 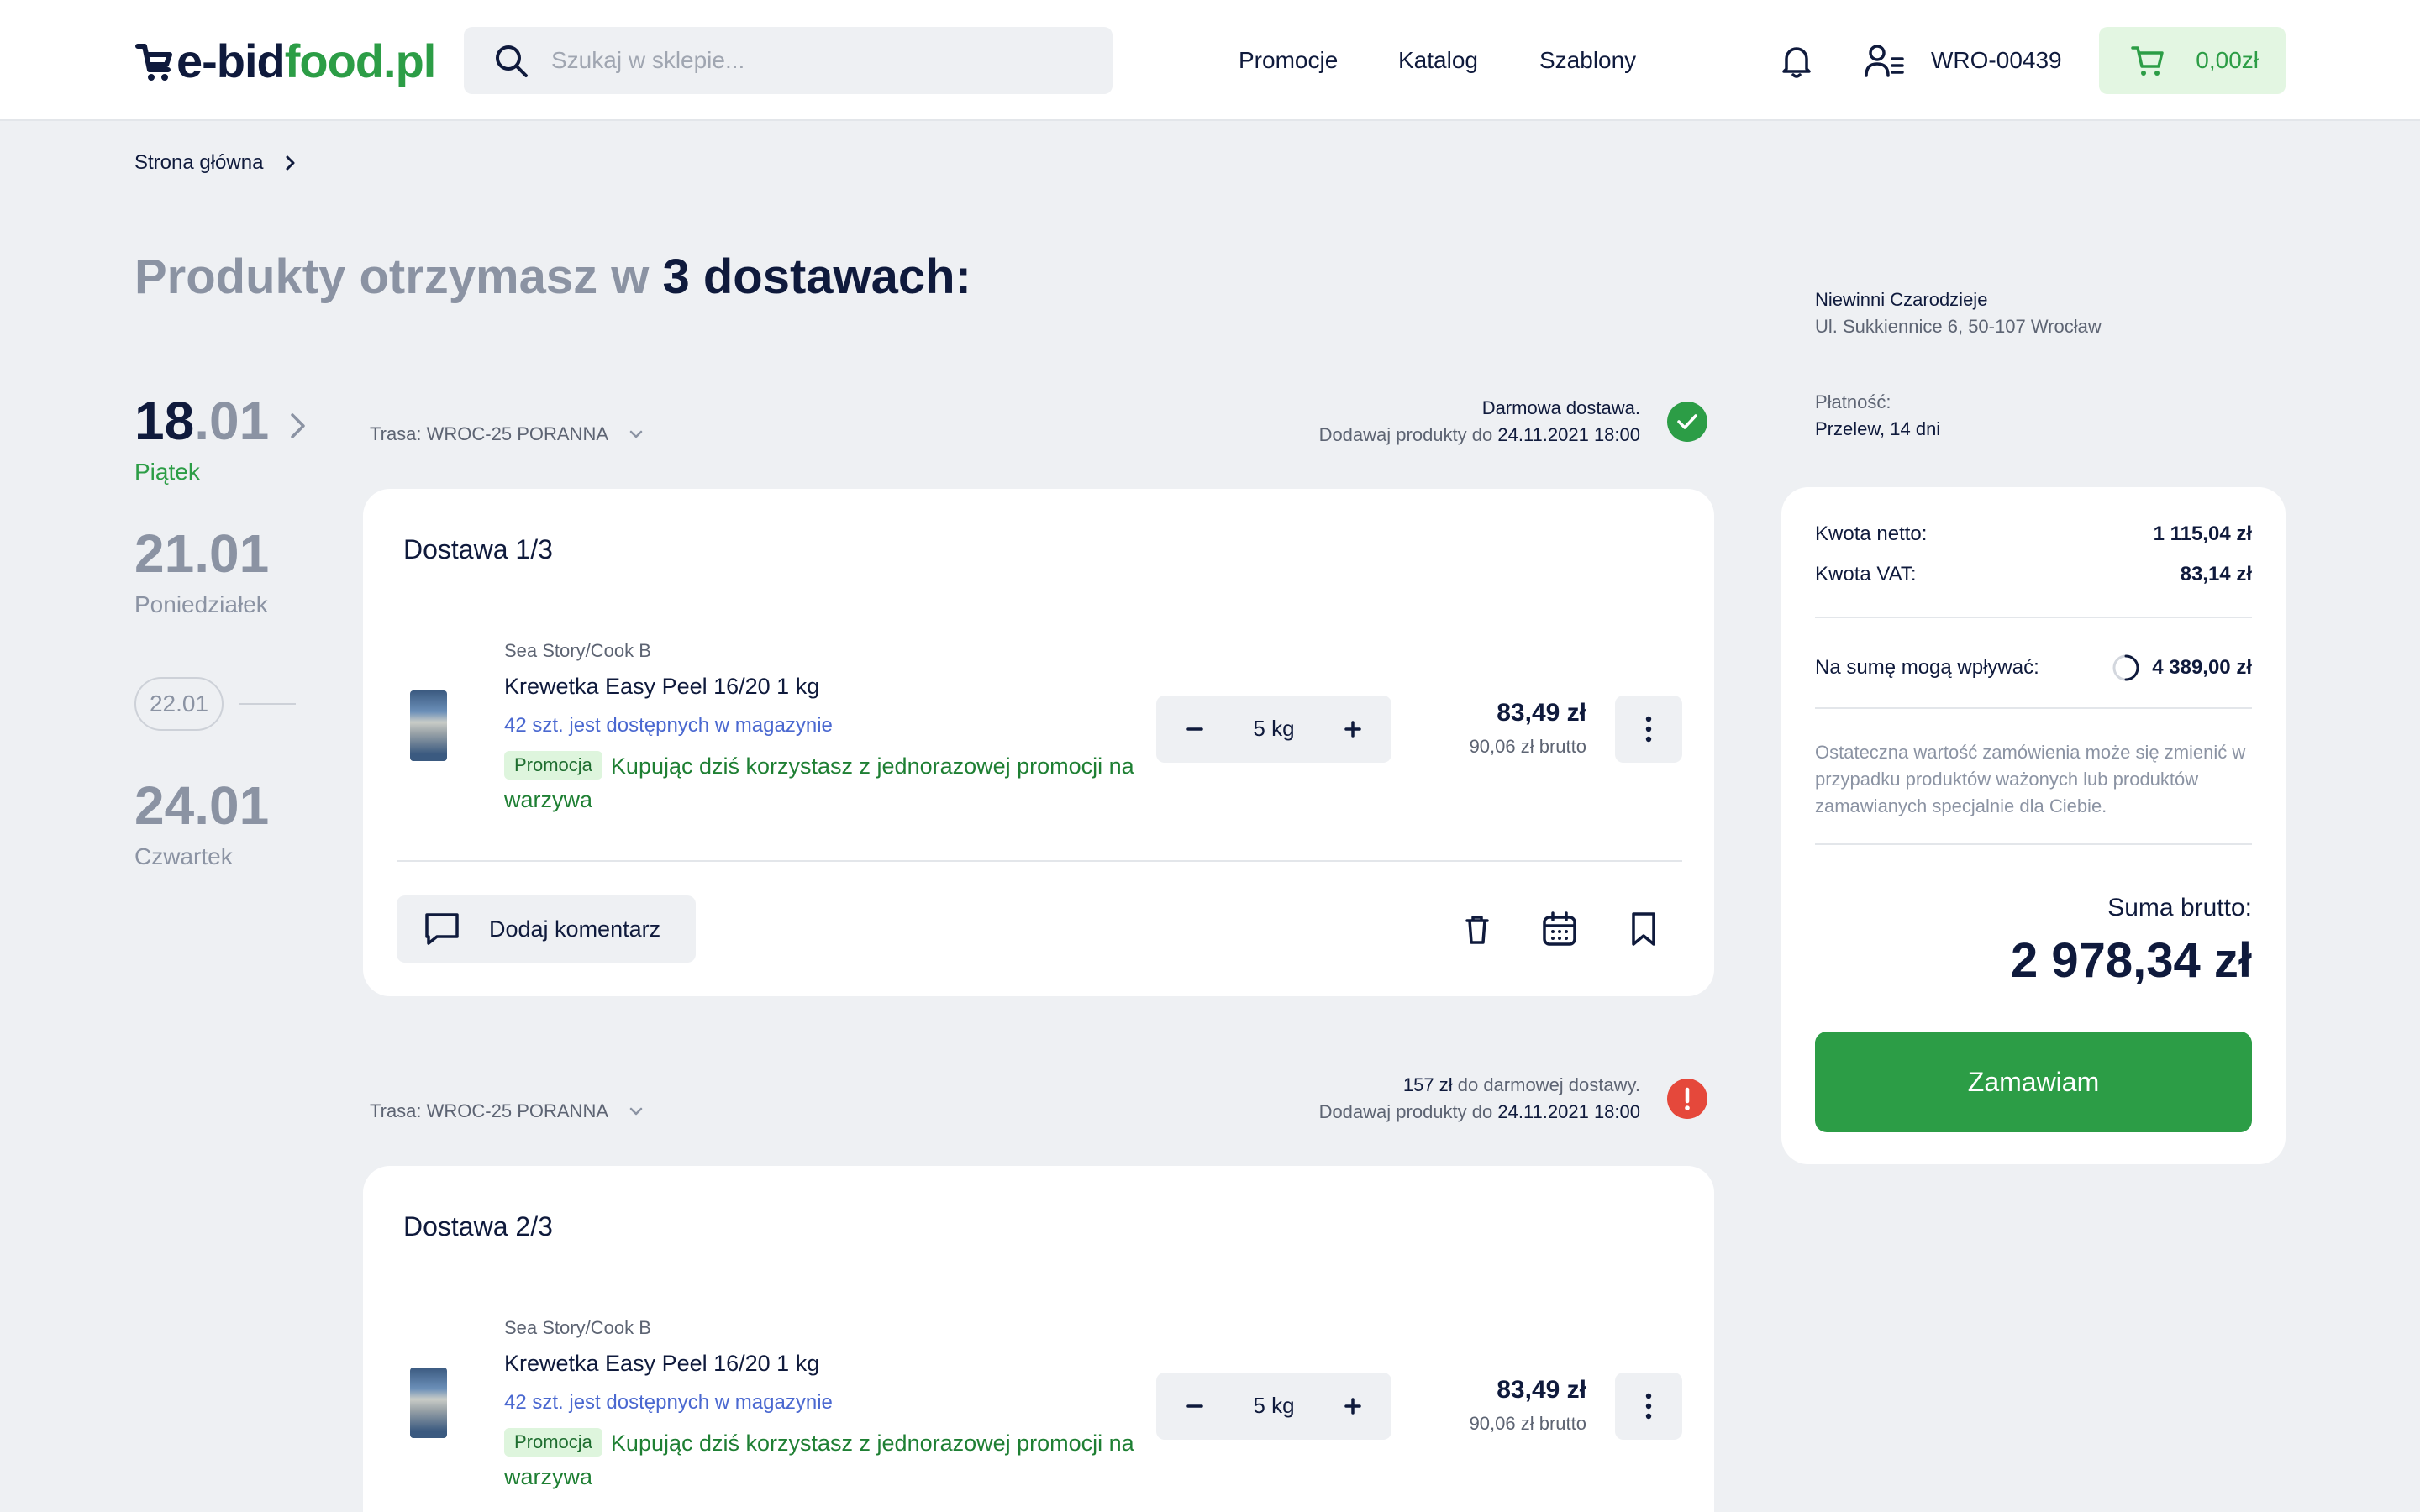 I want to click on date-weekday: Piątek, so click(x=167, y=472).